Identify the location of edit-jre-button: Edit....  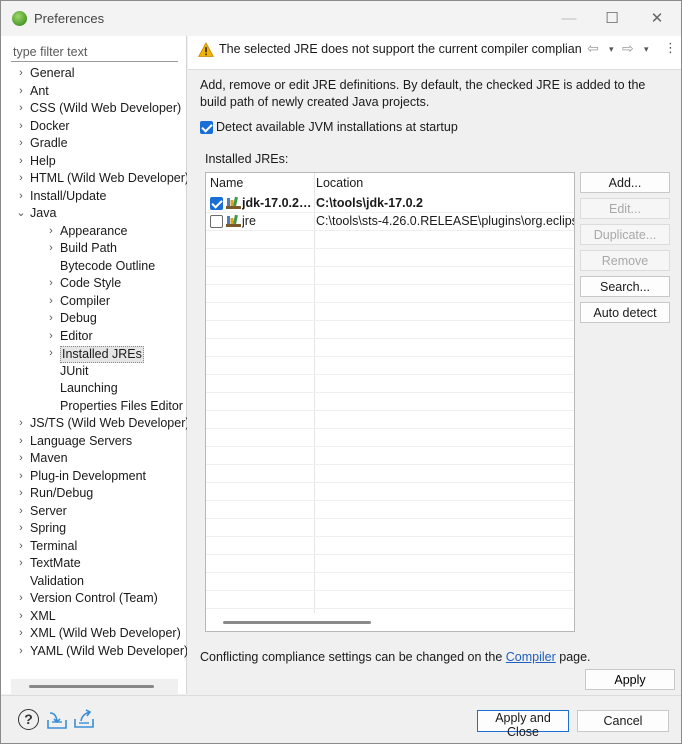
(625, 208).